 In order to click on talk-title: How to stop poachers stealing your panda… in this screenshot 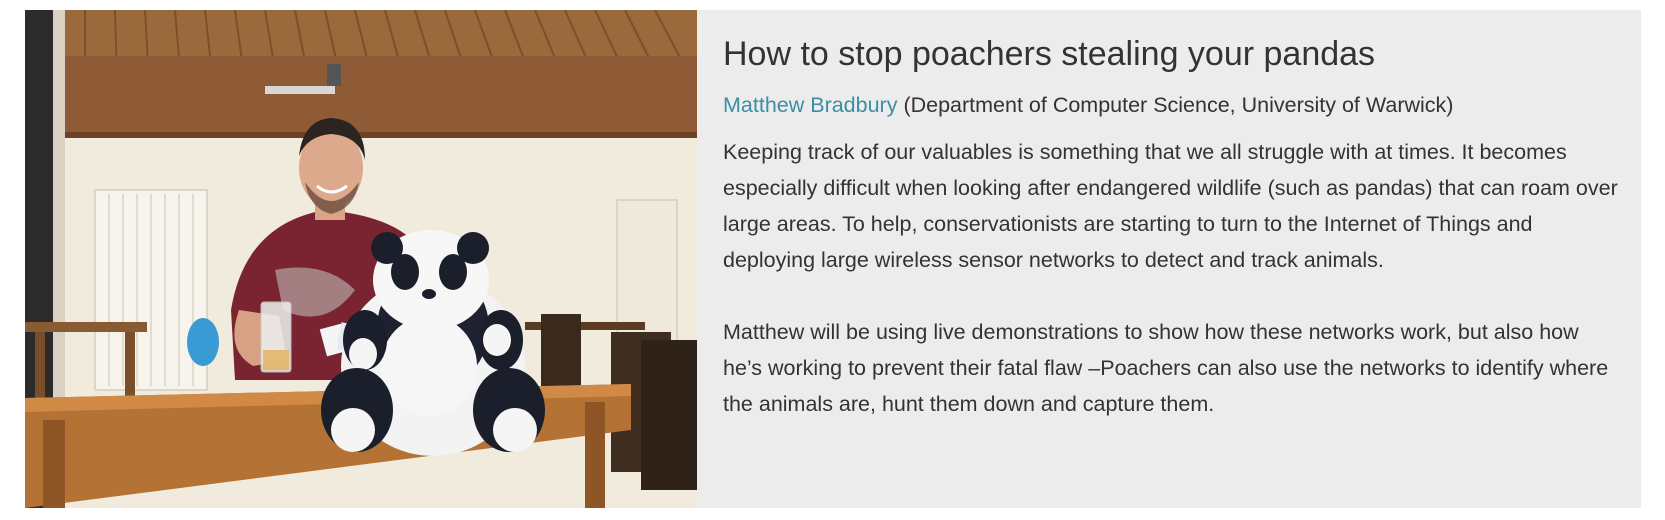, I will do `click(1049, 54)`.